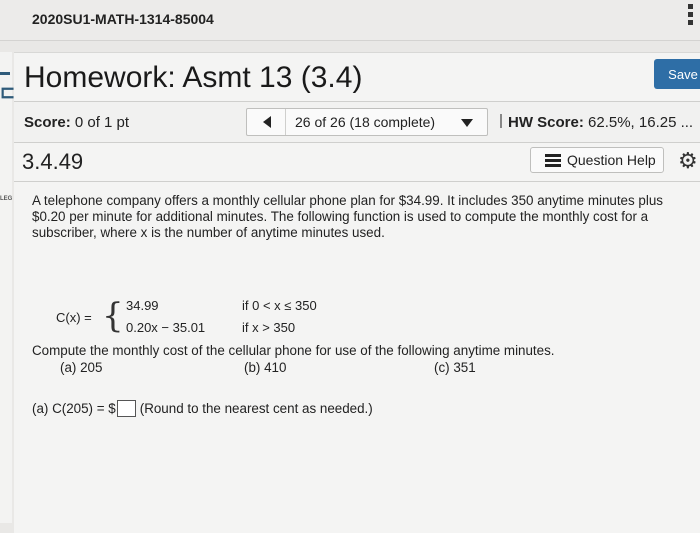 This screenshot has height=533, width=700. Describe the element at coordinates (102, 122) in the screenshot. I see `score-value: 0 of 1 pt` at that location.